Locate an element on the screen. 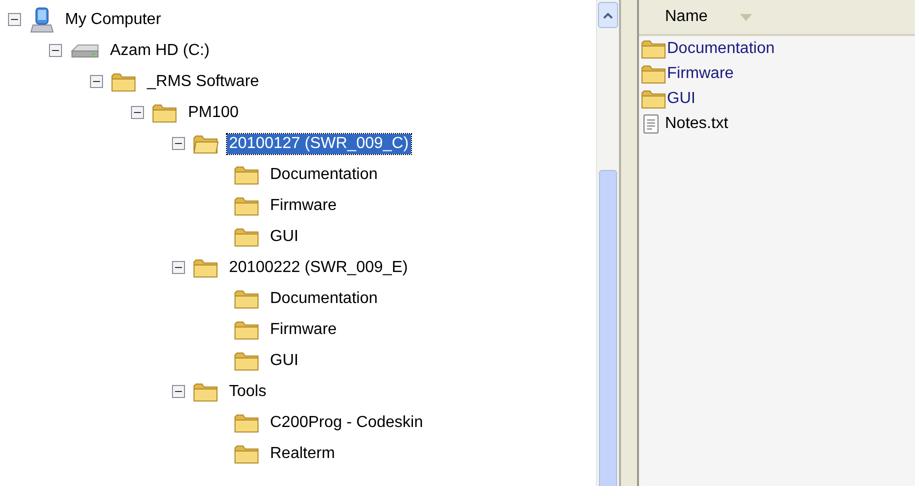 This screenshot has width=915, height=486. scrollbar is located at coordinates (607, 243).